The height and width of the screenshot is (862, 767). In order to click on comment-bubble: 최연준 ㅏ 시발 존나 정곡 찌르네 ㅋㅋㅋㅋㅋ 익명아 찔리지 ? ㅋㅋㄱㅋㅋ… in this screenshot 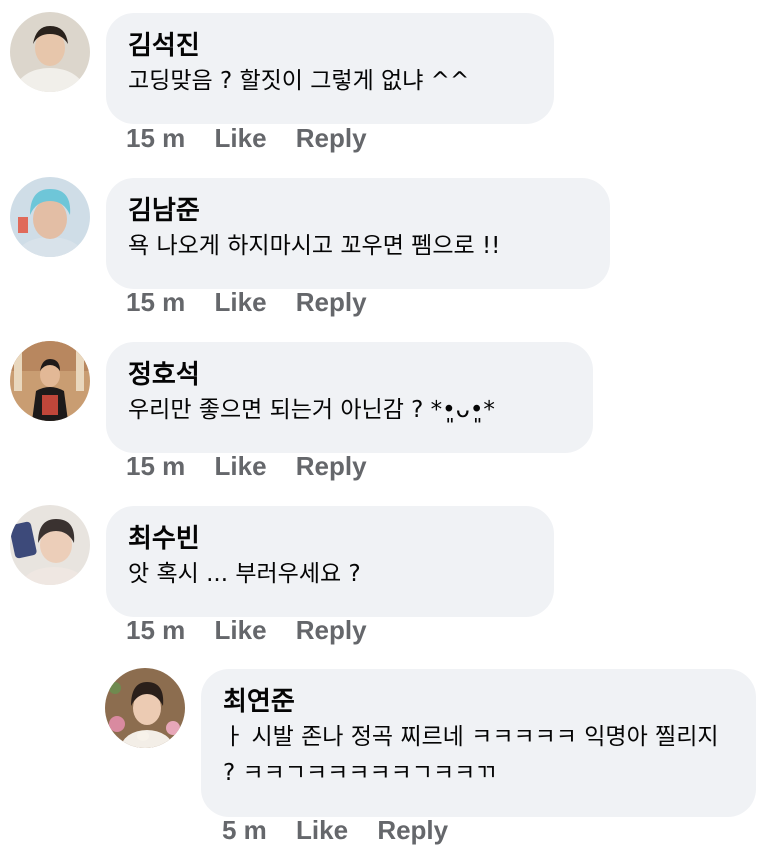, I will do `click(478, 743)`.